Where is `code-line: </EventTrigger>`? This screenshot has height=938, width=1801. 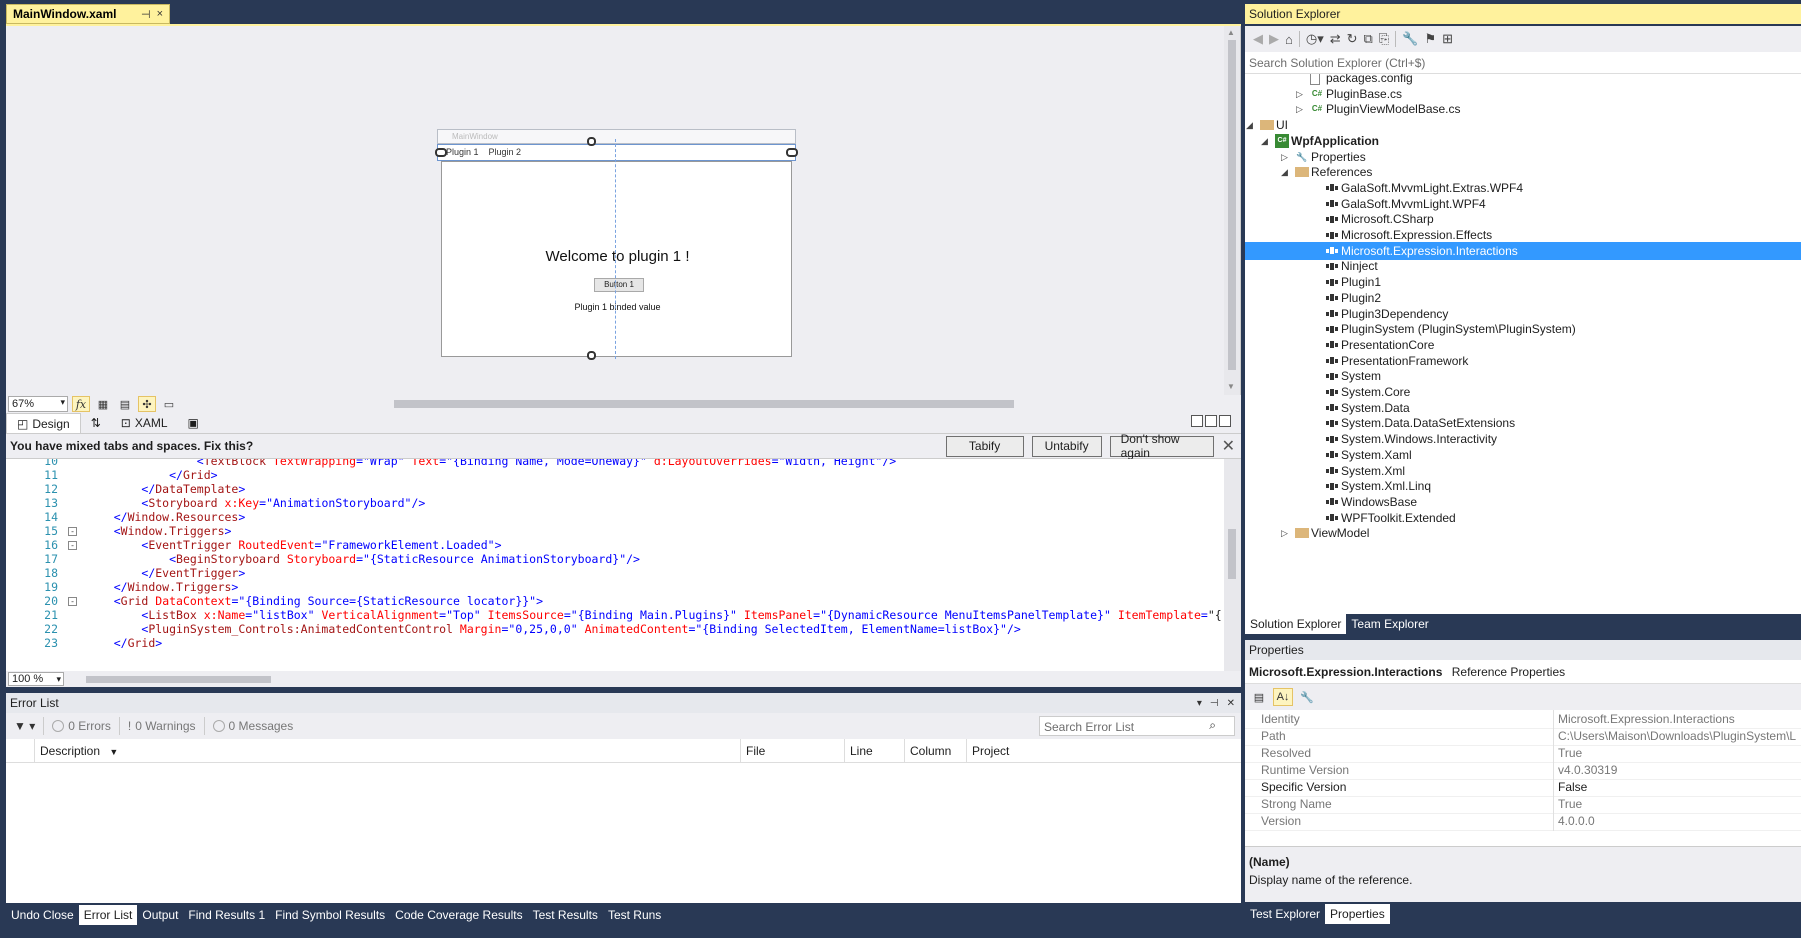
code-line: </EventTrigger> is located at coordinates (165, 573).